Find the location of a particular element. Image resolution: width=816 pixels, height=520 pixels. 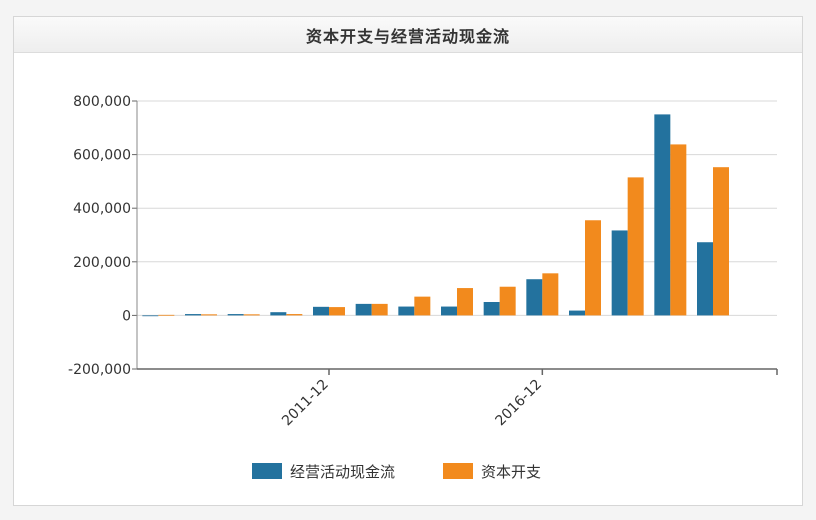

y-tick-label: 800,000 is located at coordinates (102, 102).